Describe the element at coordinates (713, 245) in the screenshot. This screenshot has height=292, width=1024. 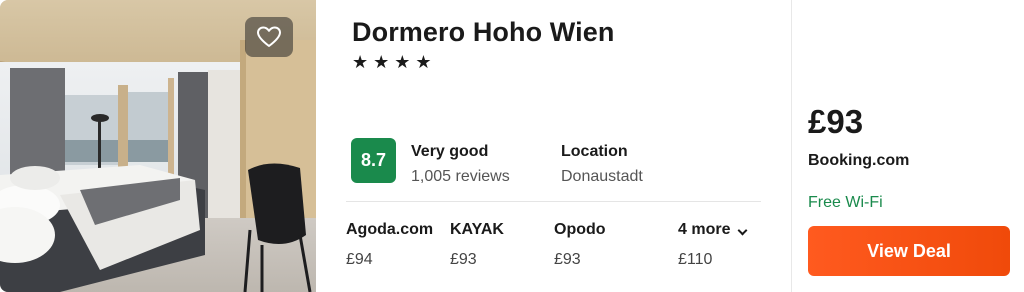
I see `more-offers-toggle: 4 more £110` at that location.